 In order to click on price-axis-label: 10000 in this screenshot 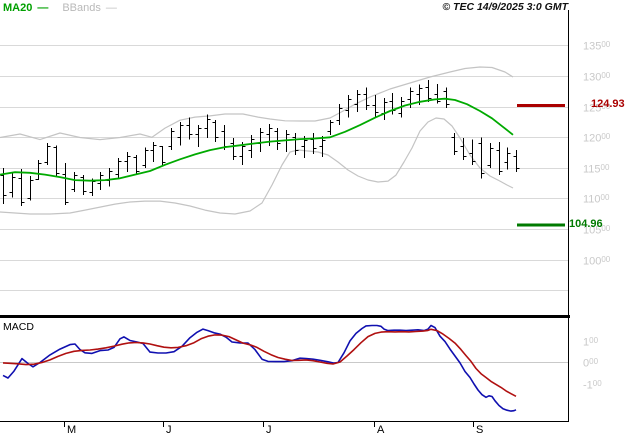, I will do `click(597, 261)`.